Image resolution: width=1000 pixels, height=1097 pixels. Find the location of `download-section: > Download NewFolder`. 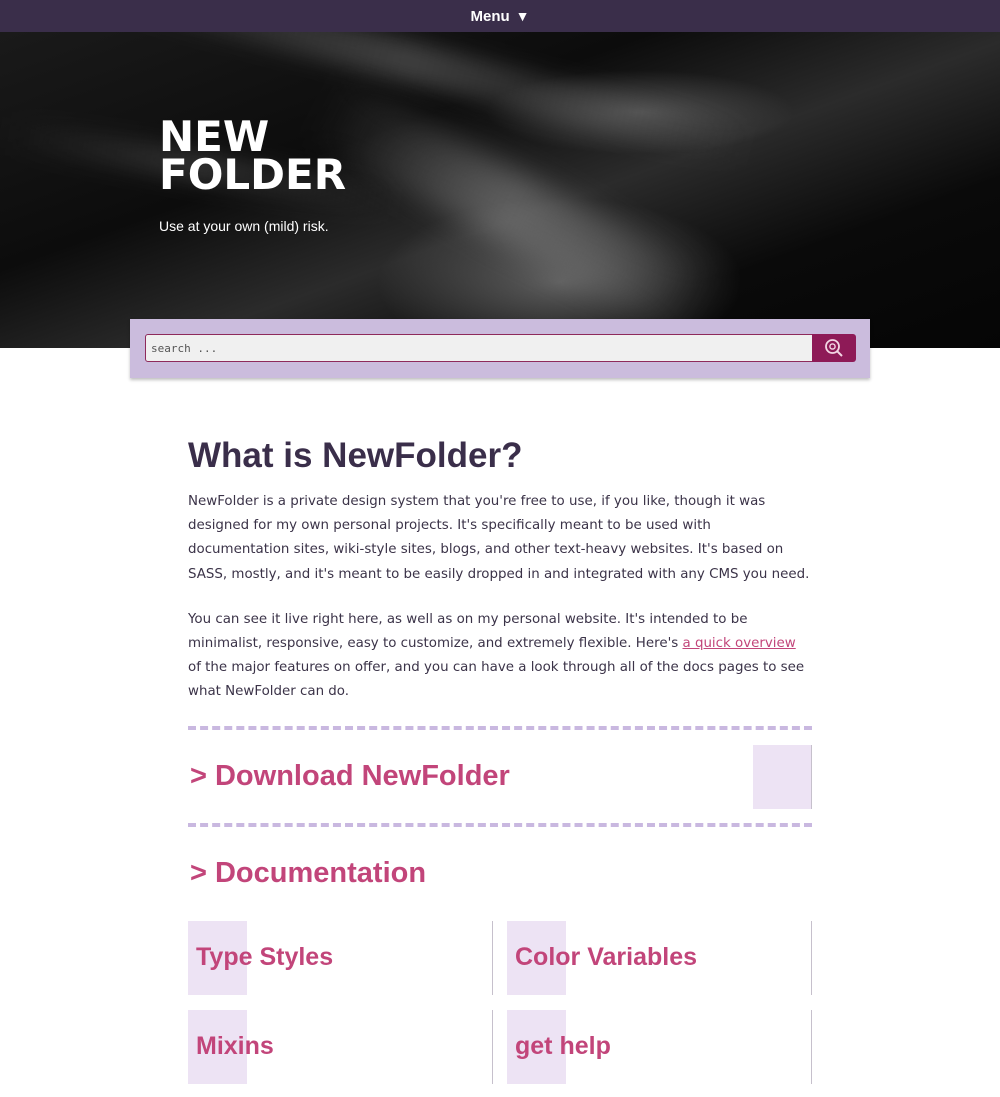

download-section: > Download NewFolder is located at coordinates (500, 776).